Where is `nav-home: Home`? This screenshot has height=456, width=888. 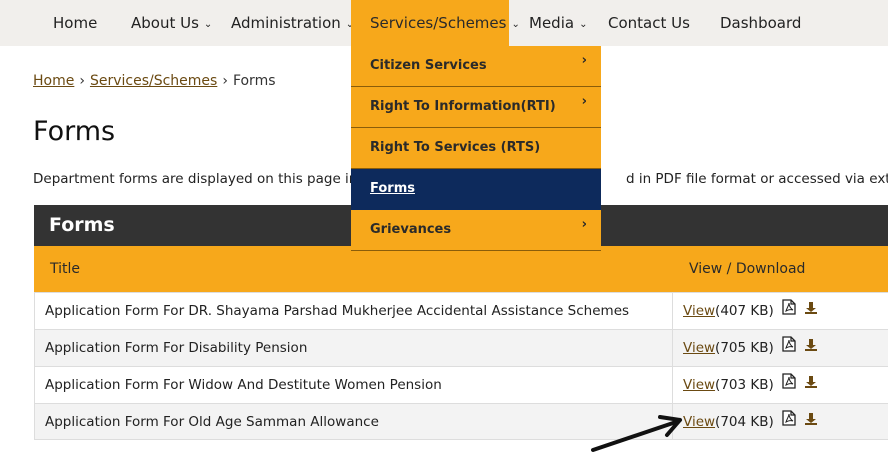
nav-home: Home is located at coordinates (75, 23).